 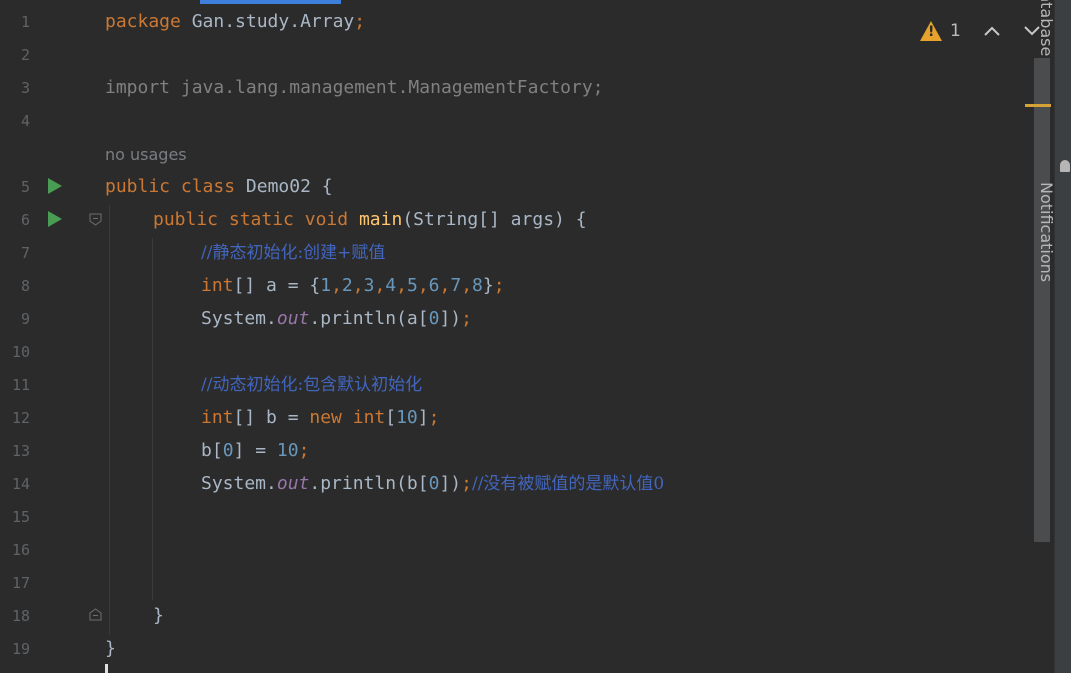 I want to click on run-class-icon, so click(x=55, y=186).